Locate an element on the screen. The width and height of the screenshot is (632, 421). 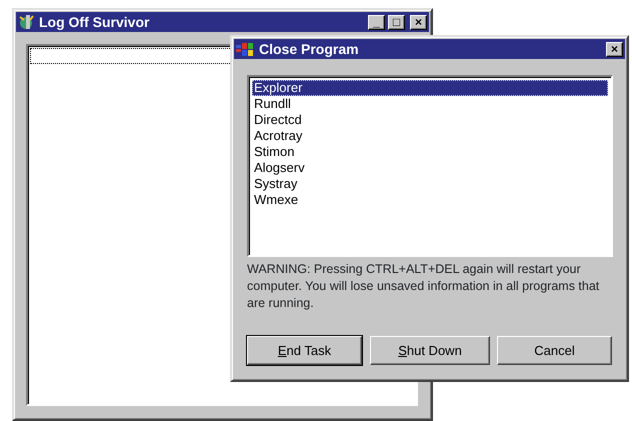
list-item: Wmexe is located at coordinates (430, 200).